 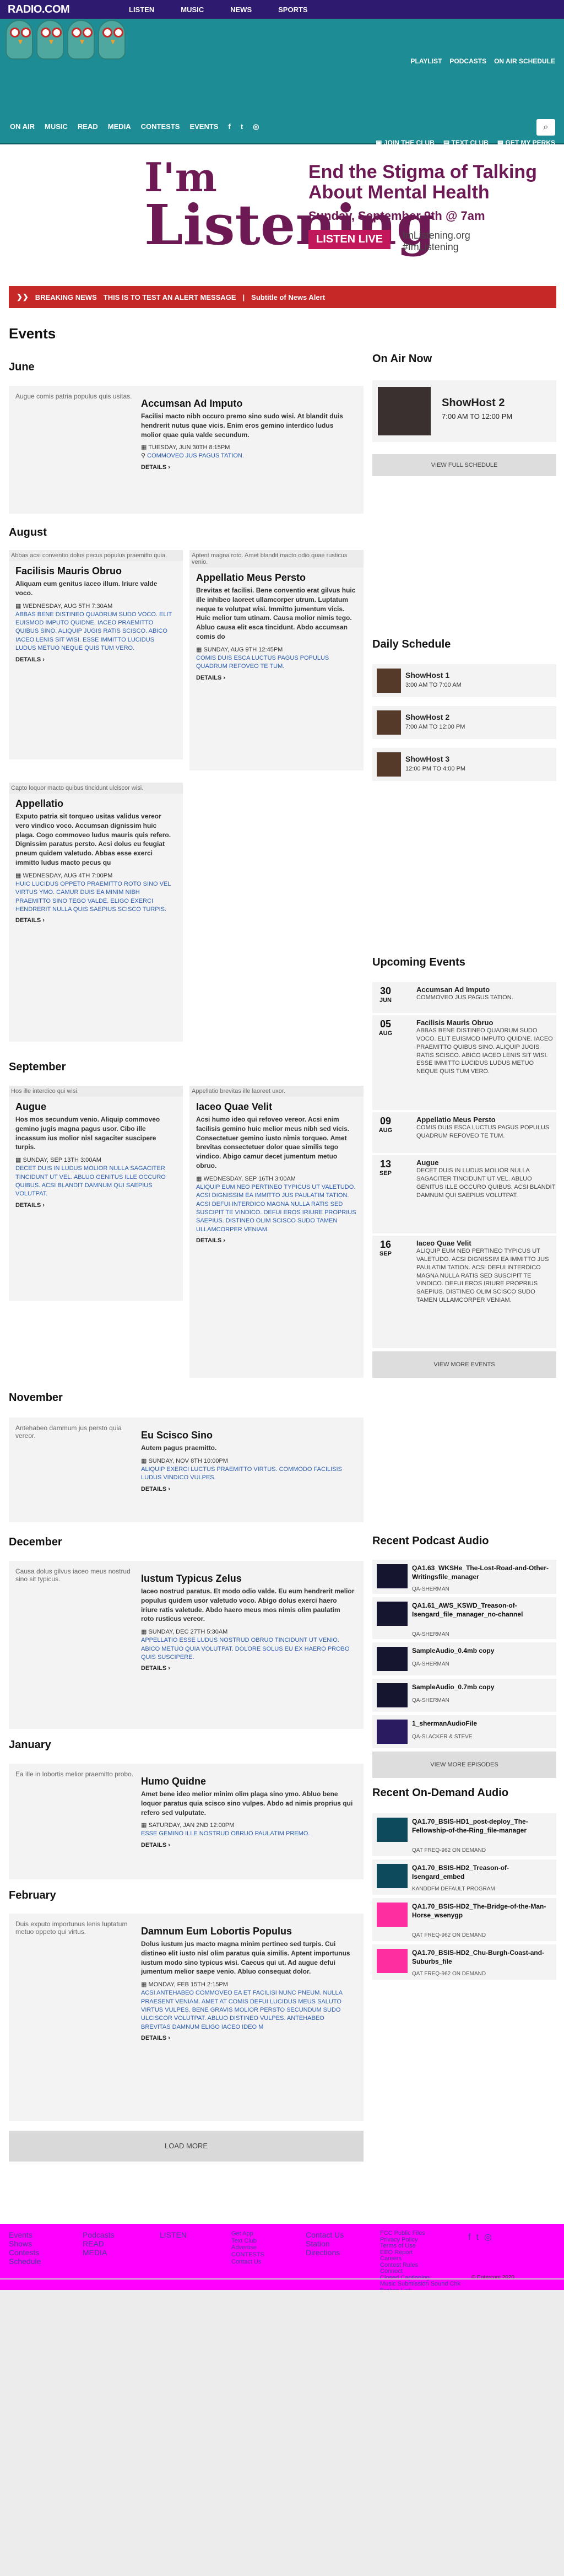 I want to click on footer-link: Terms of Use, so click(x=420, y=2247).